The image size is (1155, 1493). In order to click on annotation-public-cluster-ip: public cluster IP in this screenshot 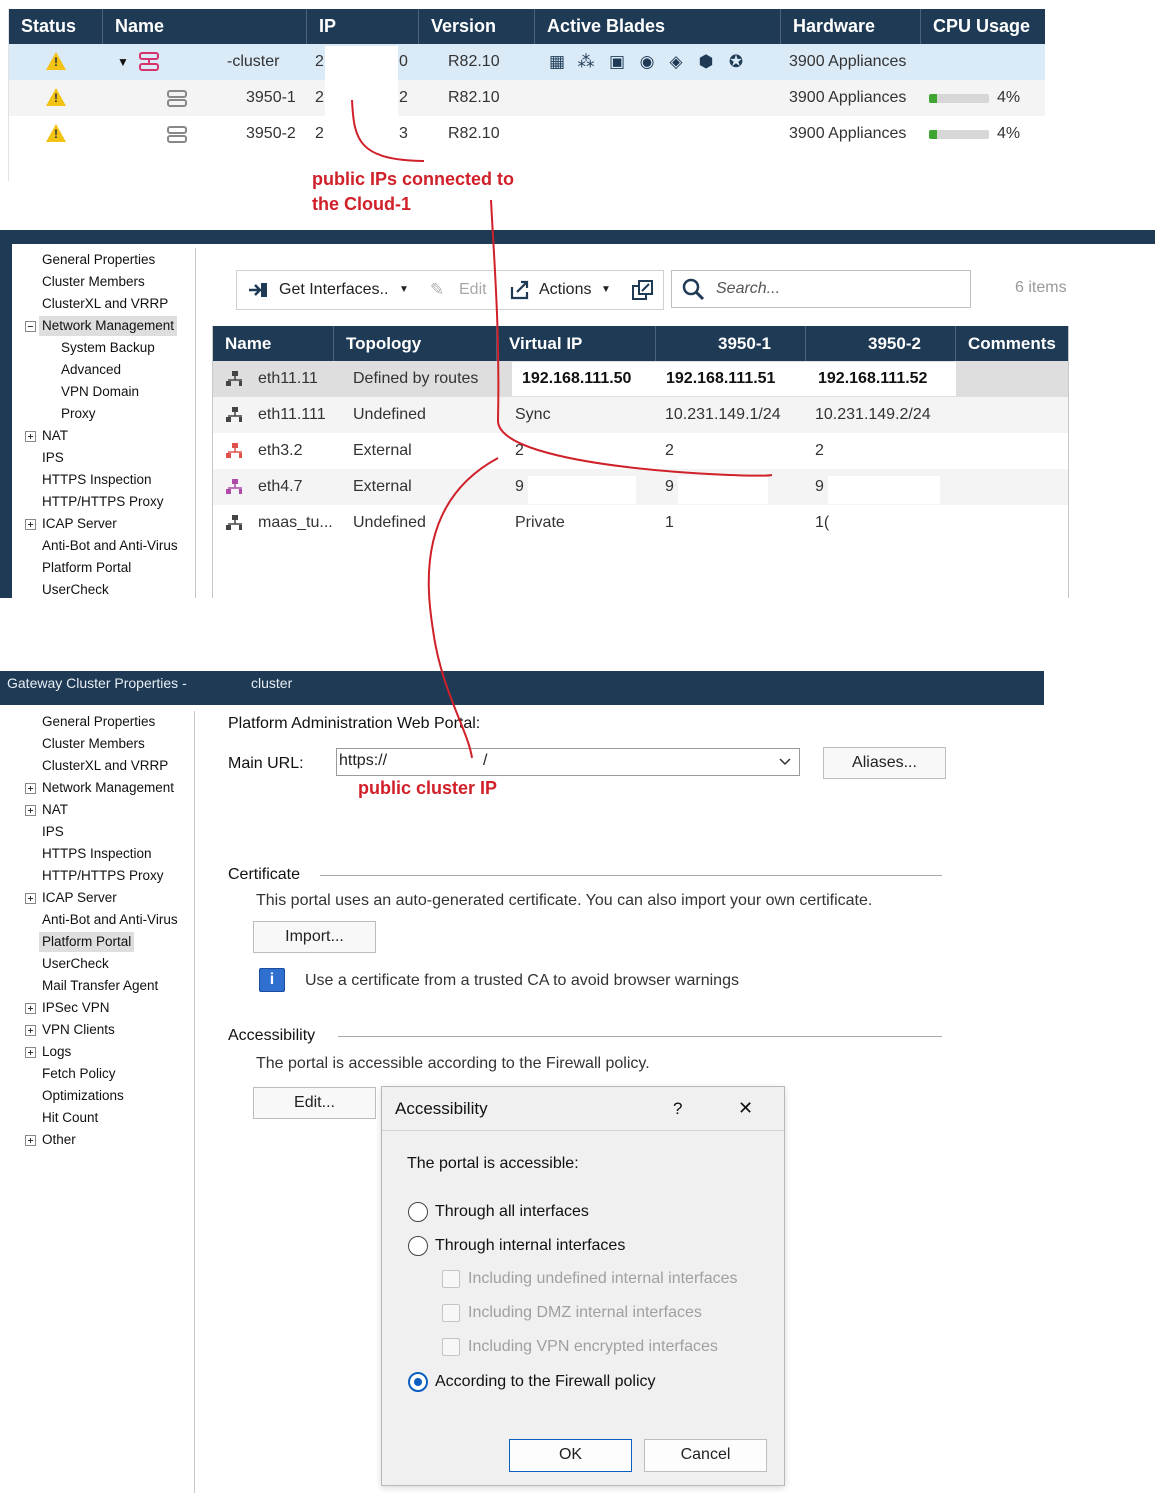, I will do `click(428, 788)`.